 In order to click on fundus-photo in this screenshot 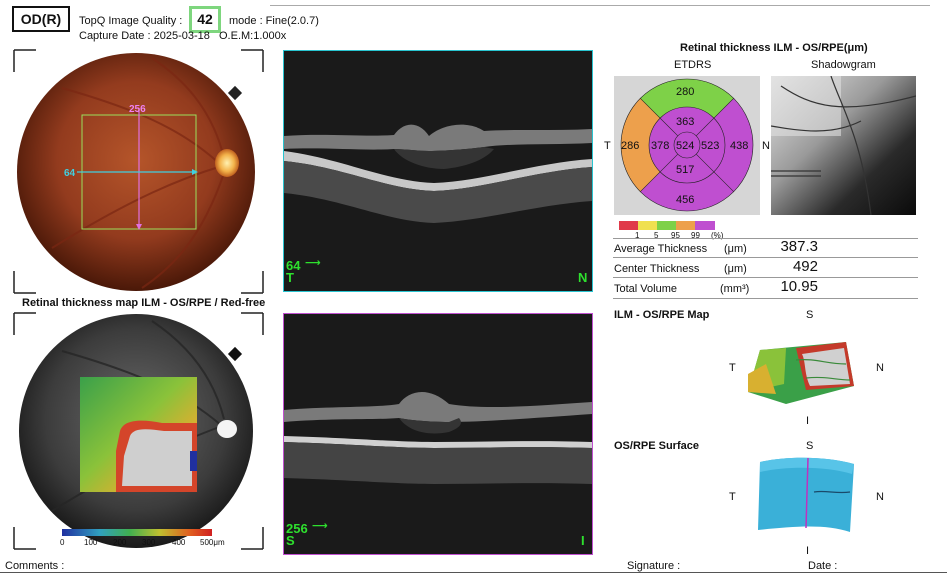, I will do `click(138, 171)`.